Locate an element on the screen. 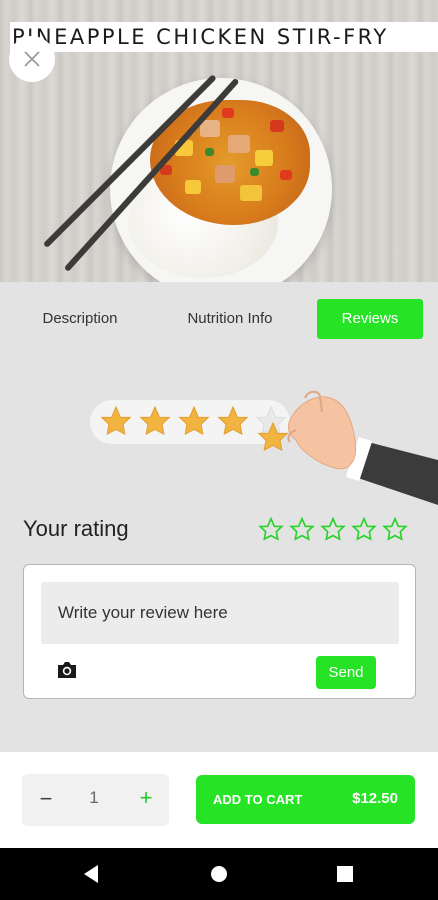  bottom-bar: − 1 + ADD TO CART $12.50 is located at coordinates (219, 800).